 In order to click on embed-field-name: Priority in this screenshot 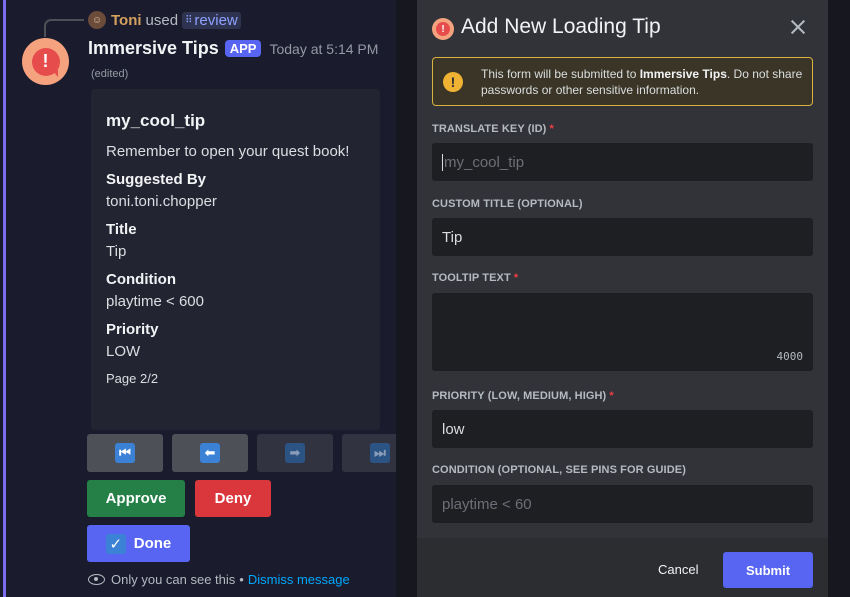, I will do `click(132, 329)`.